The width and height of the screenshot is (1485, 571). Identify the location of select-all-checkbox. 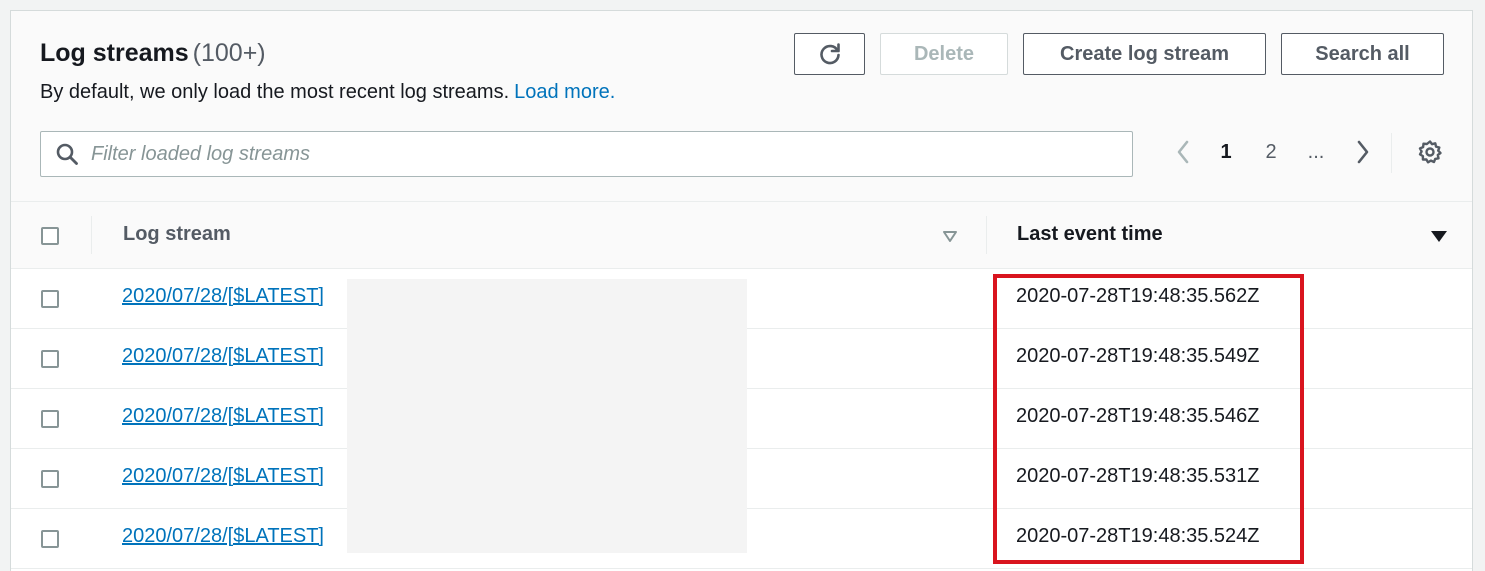
(50, 236).